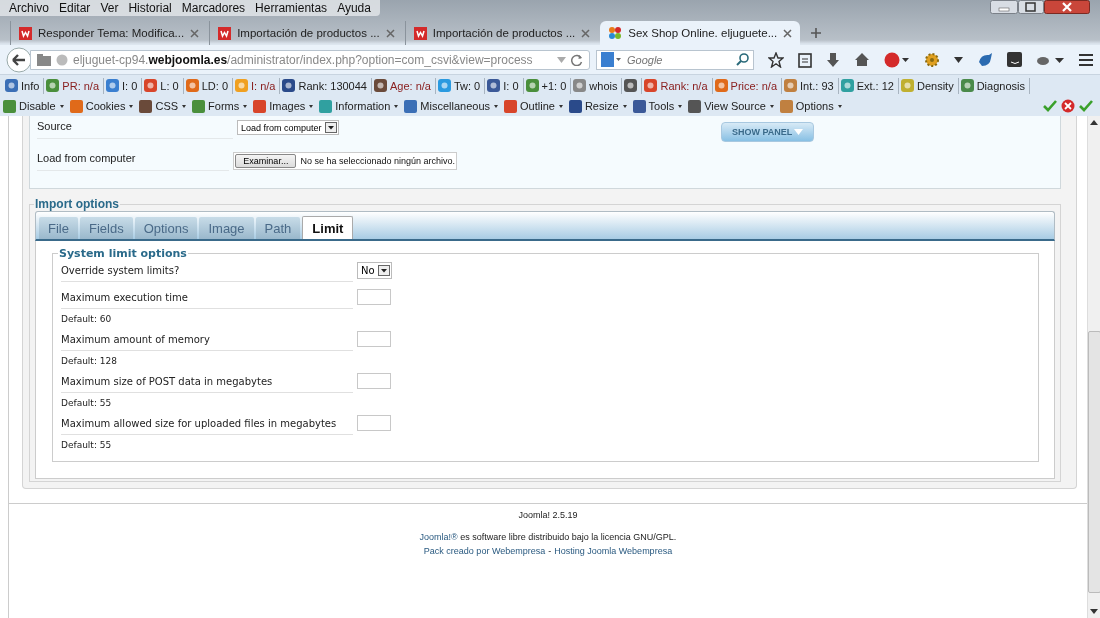 Image resolution: width=1100 pixels, height=618 pixels. I want to click on toolbar-menu: Information, so click(359, 106).